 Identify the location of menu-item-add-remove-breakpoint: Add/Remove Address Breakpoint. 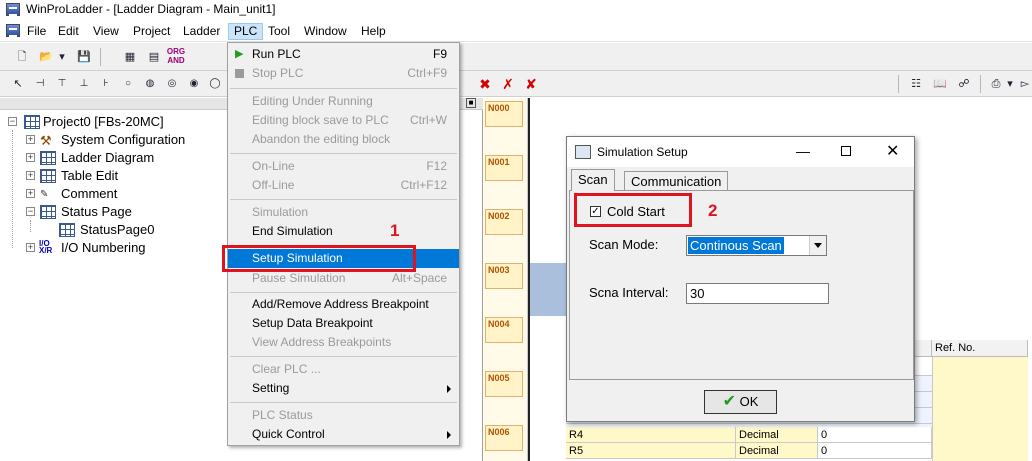
(343, 304).